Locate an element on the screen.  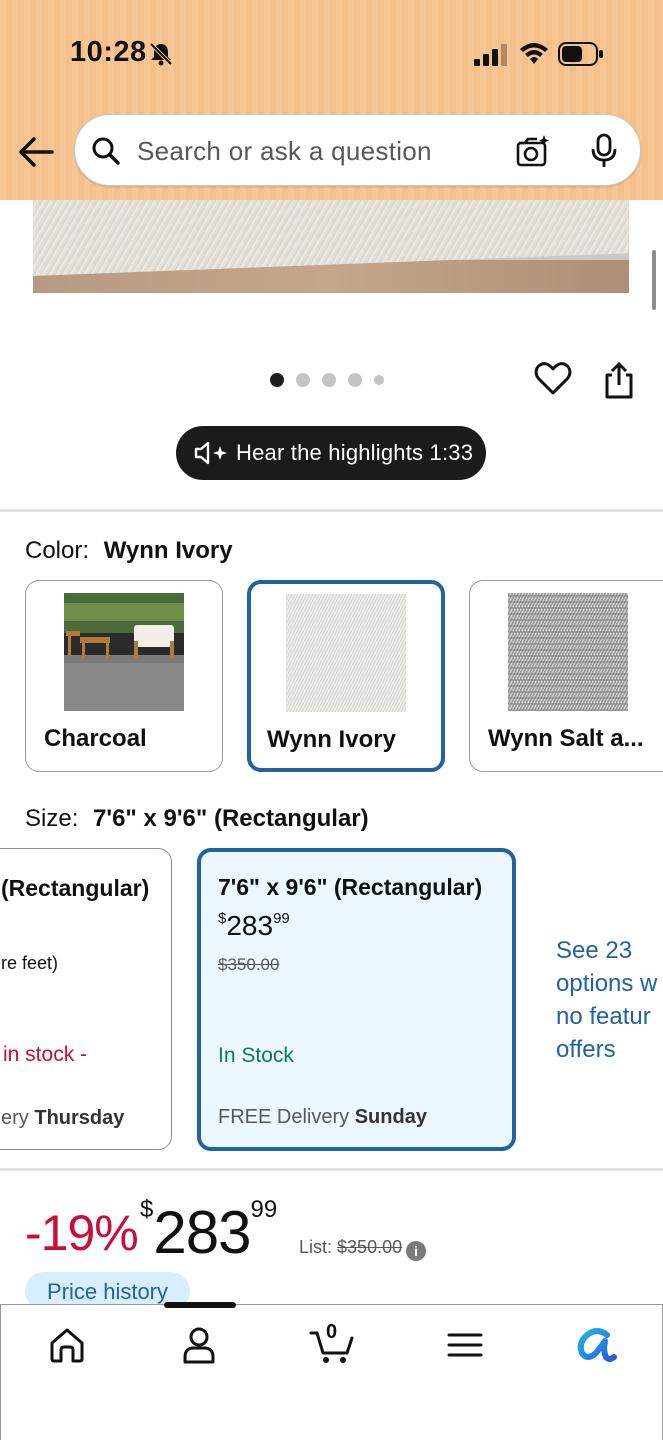
image-carousel-dots is located at coordinates (327, 380).